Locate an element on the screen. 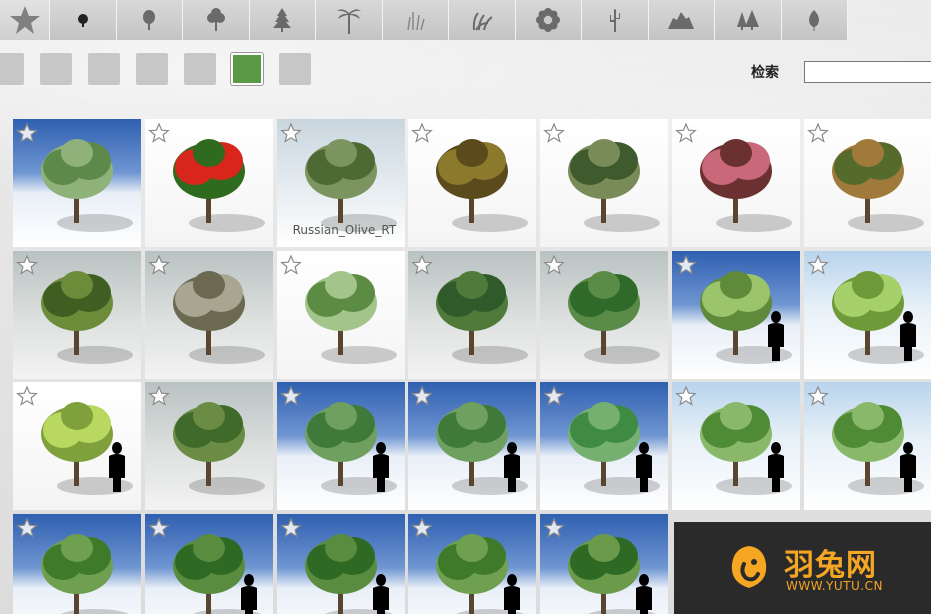 This screenshot has height=614, width=931. broadleaf-tree-icon is located at coordinates (215, 19).